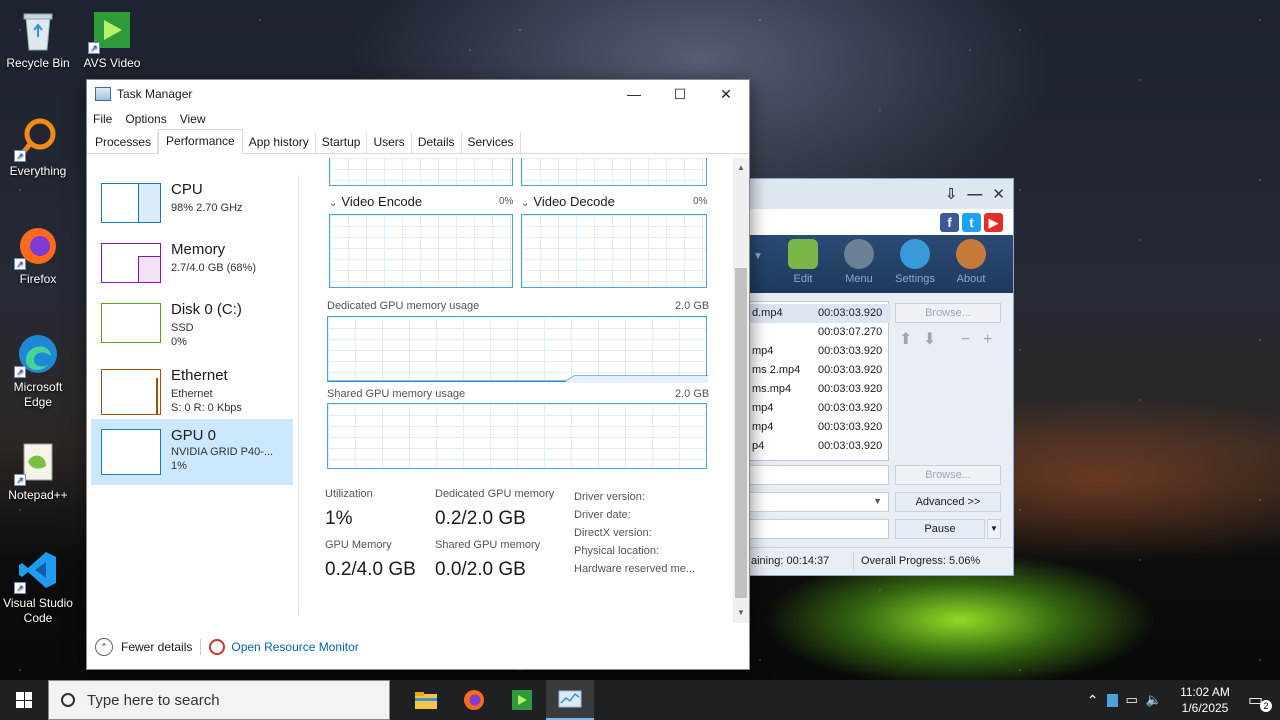 This screenshot has height=720, width=1280. Describe the element at coordinates (987, 340) in the screenshot. I see `add-icon: +` at that location.